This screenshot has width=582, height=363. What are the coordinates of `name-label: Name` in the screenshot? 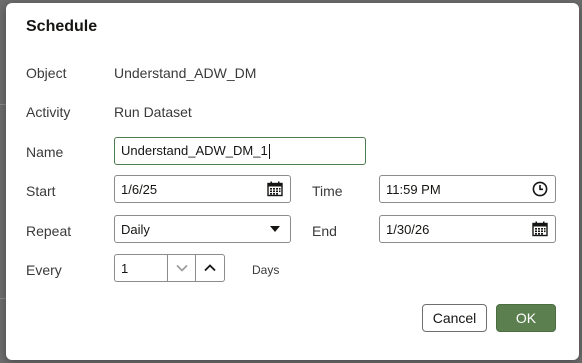 It's located at (45, 152).